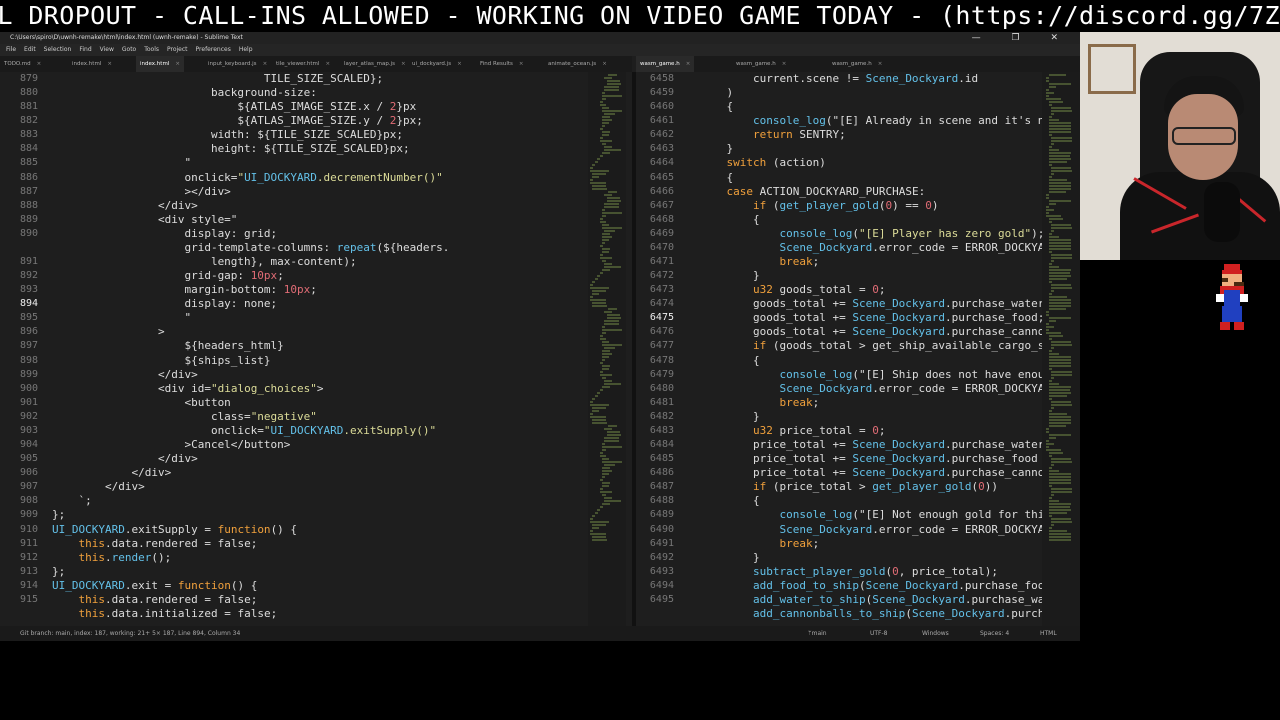  What do you see at coordinates (250, 93) in the screenshot?
I see `code-line: background-size:` at bounding box center [250, 93].